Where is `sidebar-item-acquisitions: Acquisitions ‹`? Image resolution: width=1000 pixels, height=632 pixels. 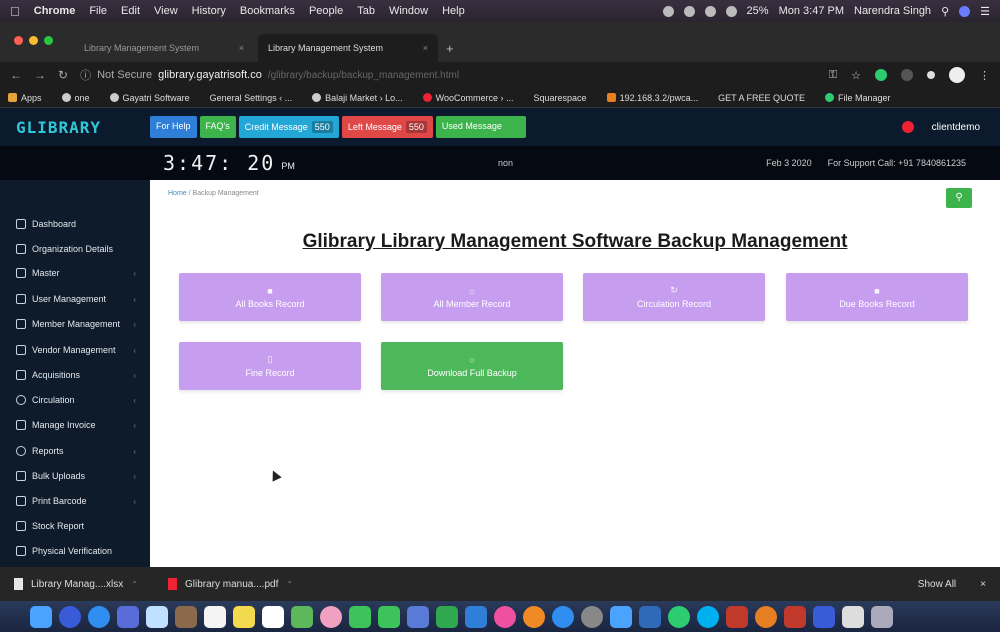
sidebar-item-acquisitions: Acquisitions ‹ is located at coordinates (75, 375).